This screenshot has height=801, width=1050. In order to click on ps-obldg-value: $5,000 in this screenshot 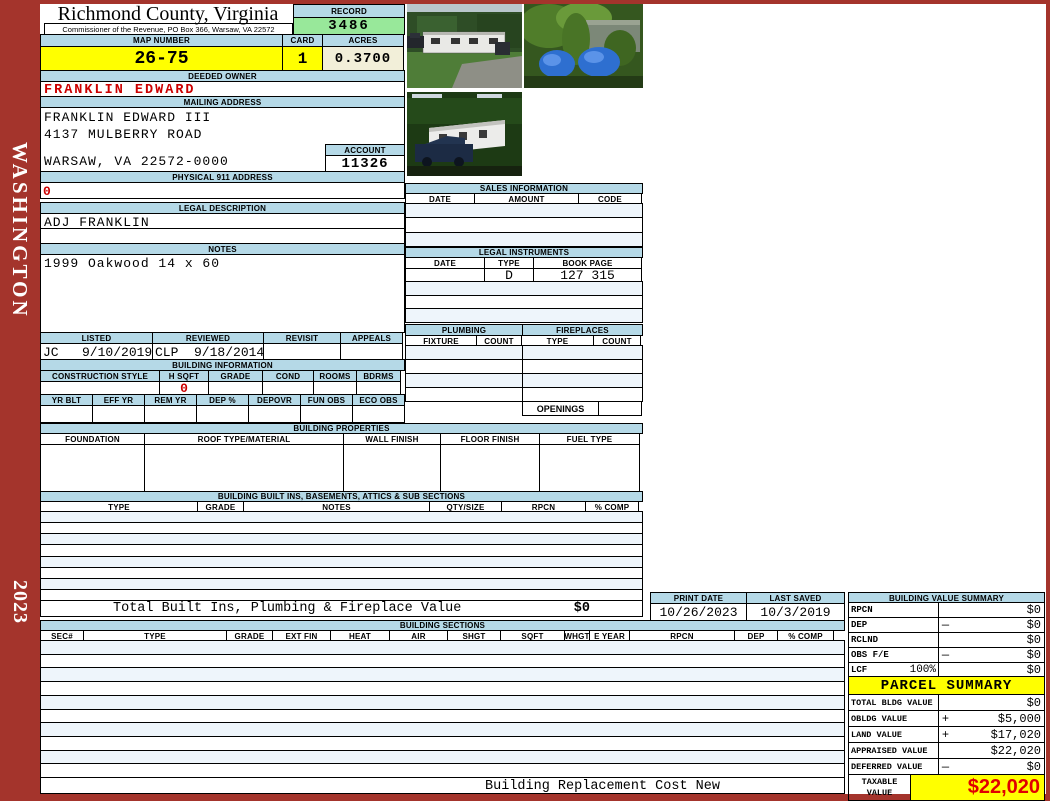, I will do `click(1019, 718)`.